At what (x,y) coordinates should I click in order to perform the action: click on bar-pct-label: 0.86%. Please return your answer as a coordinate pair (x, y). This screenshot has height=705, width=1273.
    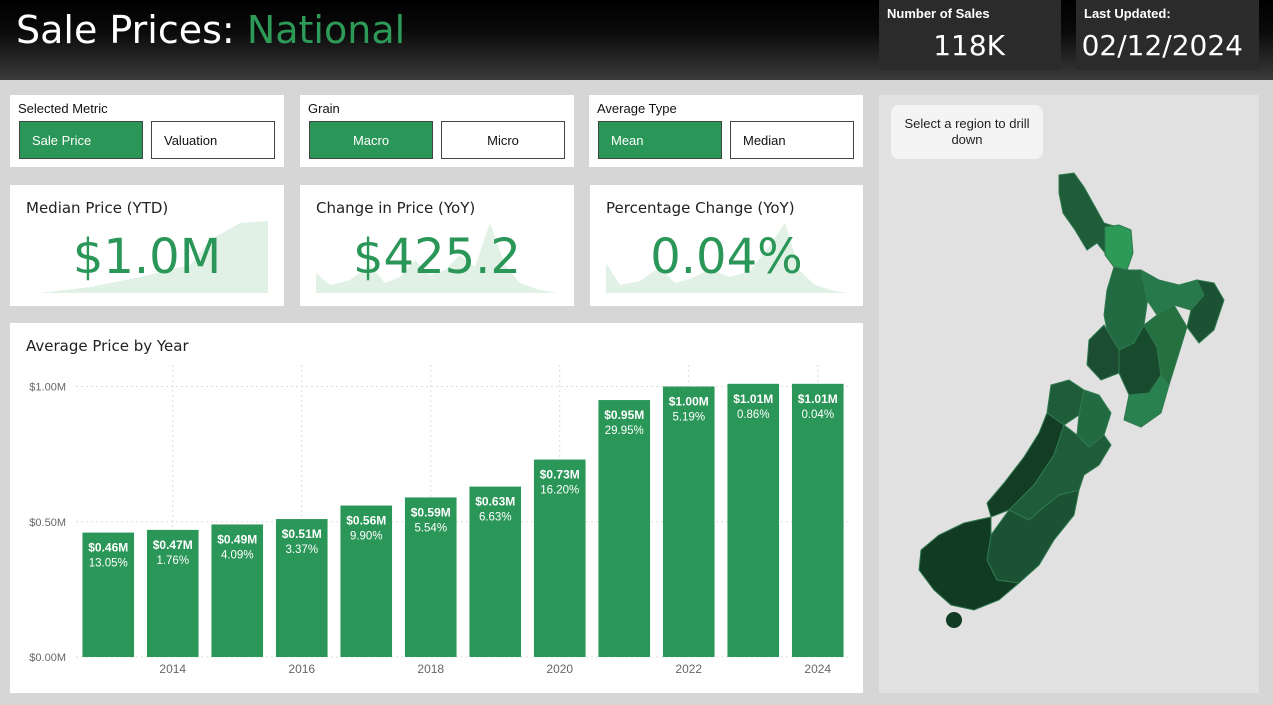
    Looking at the image, I should click on (753, 415).